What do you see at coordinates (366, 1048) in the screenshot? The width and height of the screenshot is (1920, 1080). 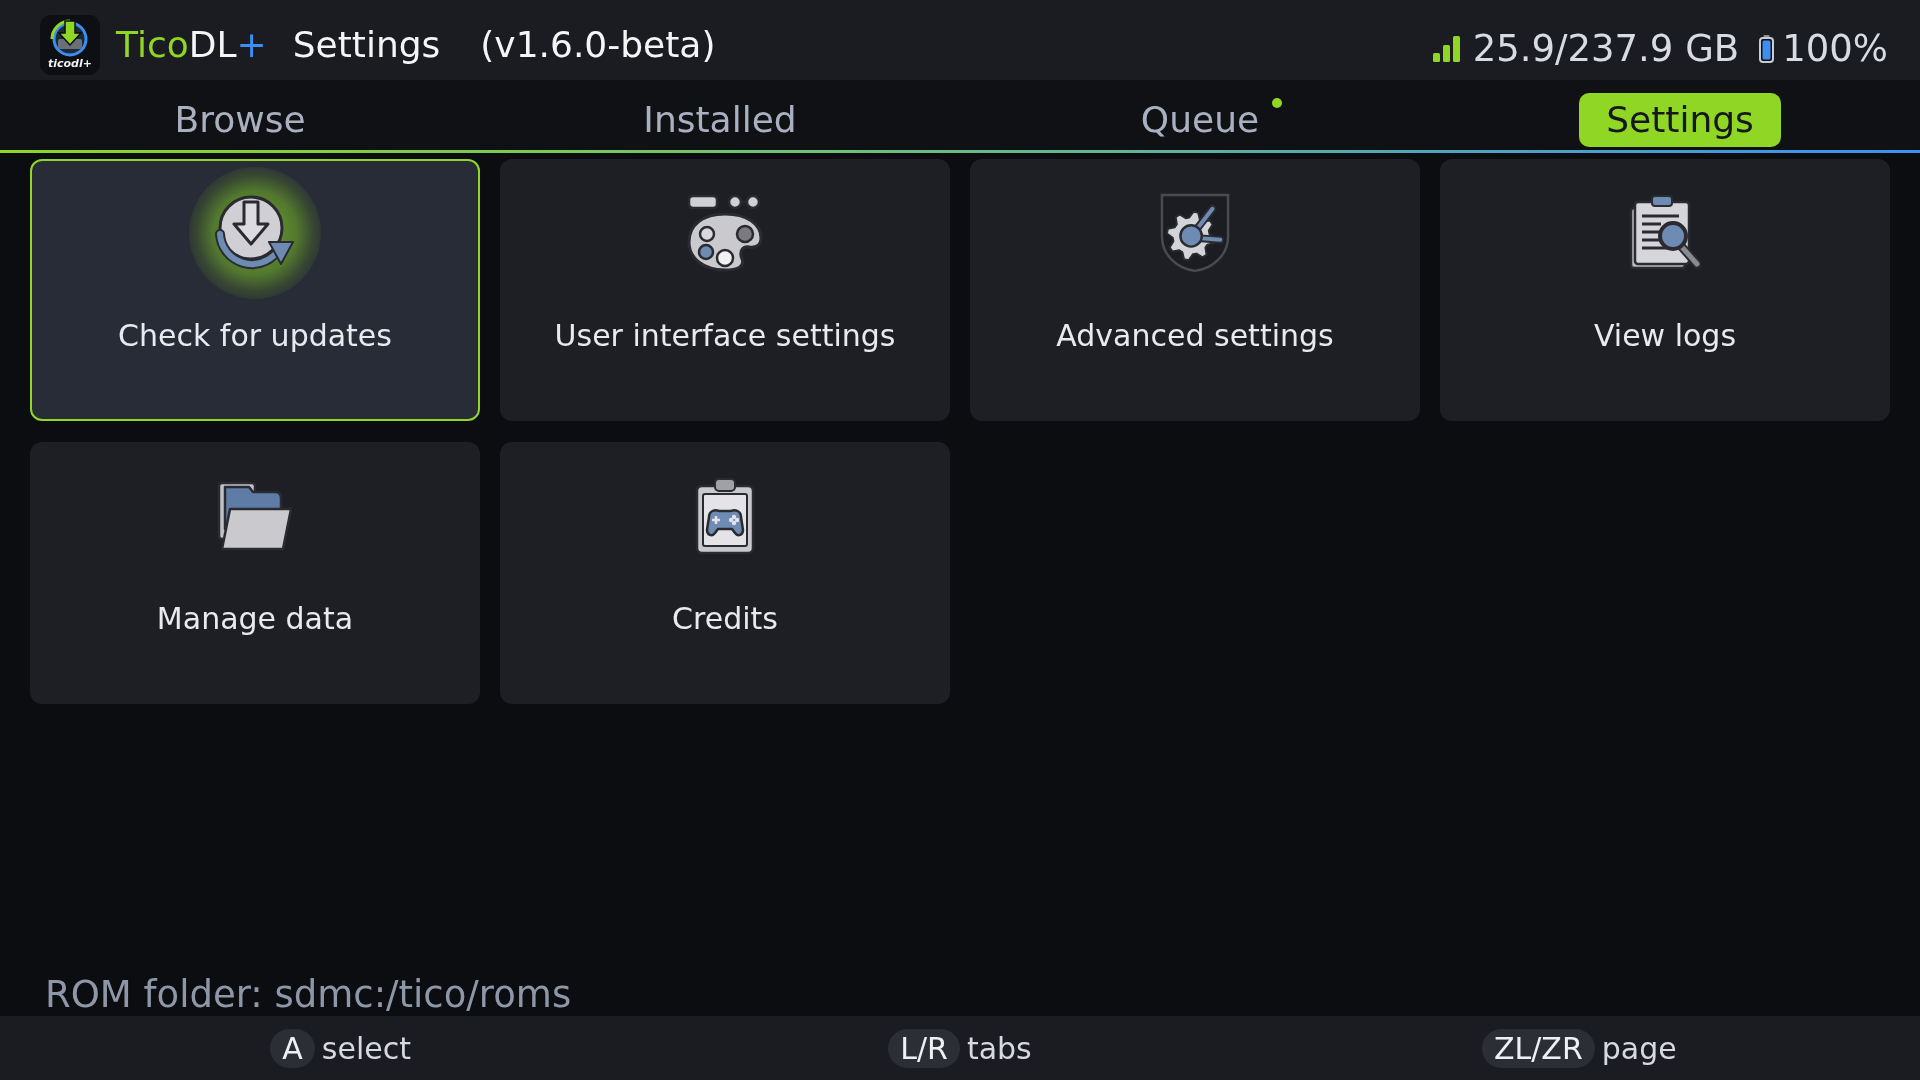 I see `hint-label: select` at bounding box center [366, 1048].